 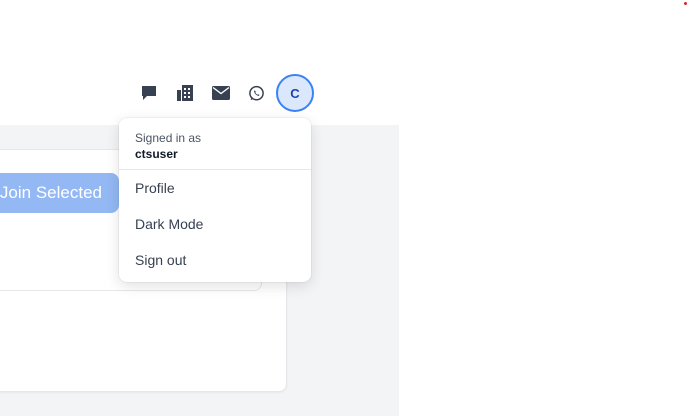 What do you see at coordinates (149, 93) in the screenshot?
I see `chat-icon` at bounding box center [149, 93].